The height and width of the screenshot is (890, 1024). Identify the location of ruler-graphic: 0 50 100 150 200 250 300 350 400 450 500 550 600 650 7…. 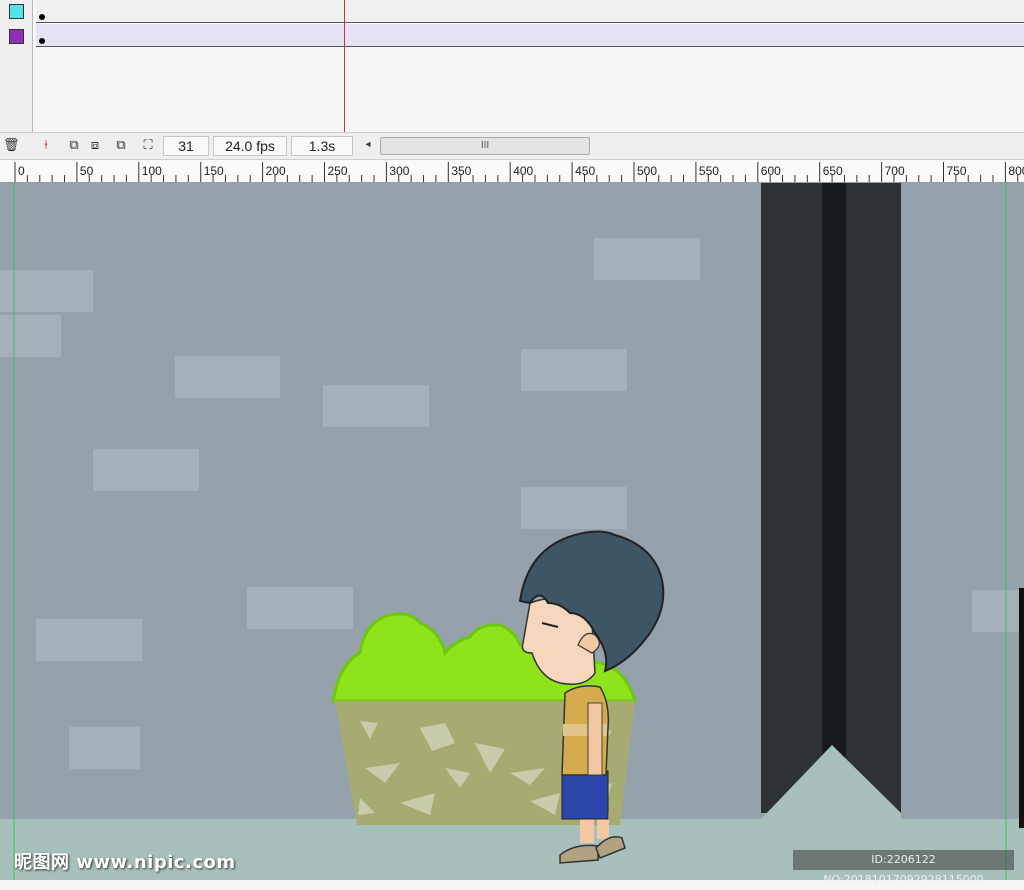
(519, 172).